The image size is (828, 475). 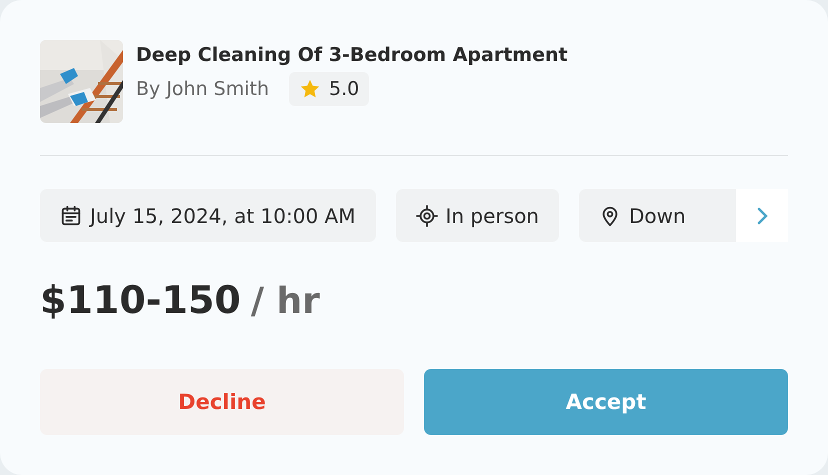 I want to click on price-unit: / hr, so click(x=285, y=301).